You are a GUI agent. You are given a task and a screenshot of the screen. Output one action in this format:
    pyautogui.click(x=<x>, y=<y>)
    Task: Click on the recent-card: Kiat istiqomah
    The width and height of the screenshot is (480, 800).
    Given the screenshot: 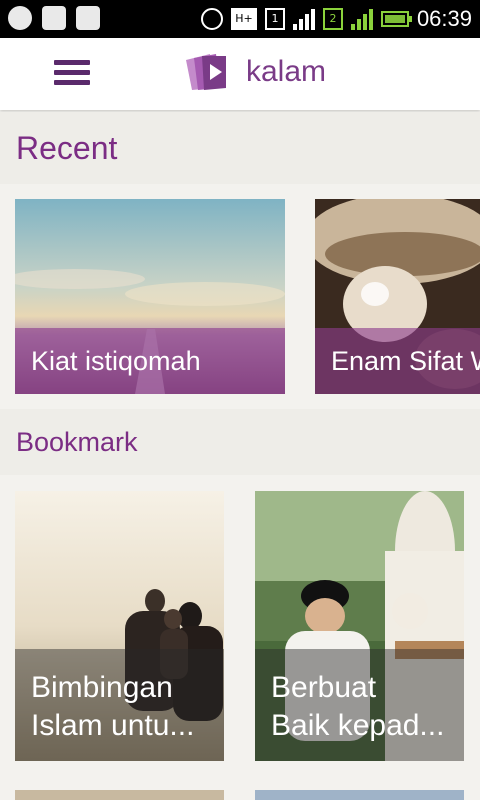 What is the action you would take?
    pyautogui.click(x=150, y=296)
    